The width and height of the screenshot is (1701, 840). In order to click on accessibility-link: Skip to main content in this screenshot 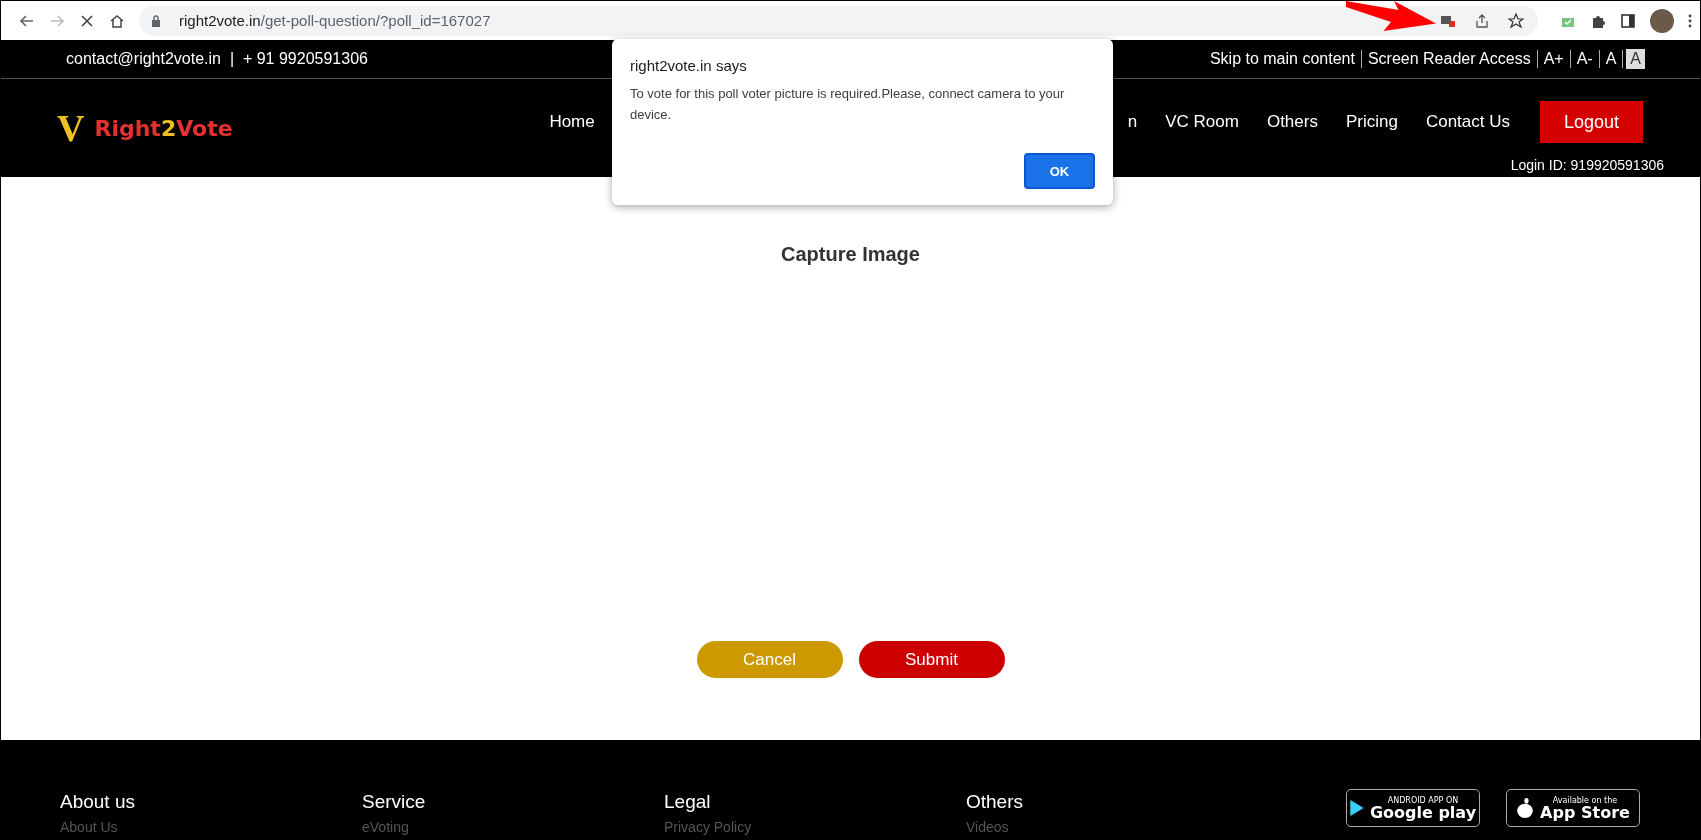, I will do `click(1282, 59)`.